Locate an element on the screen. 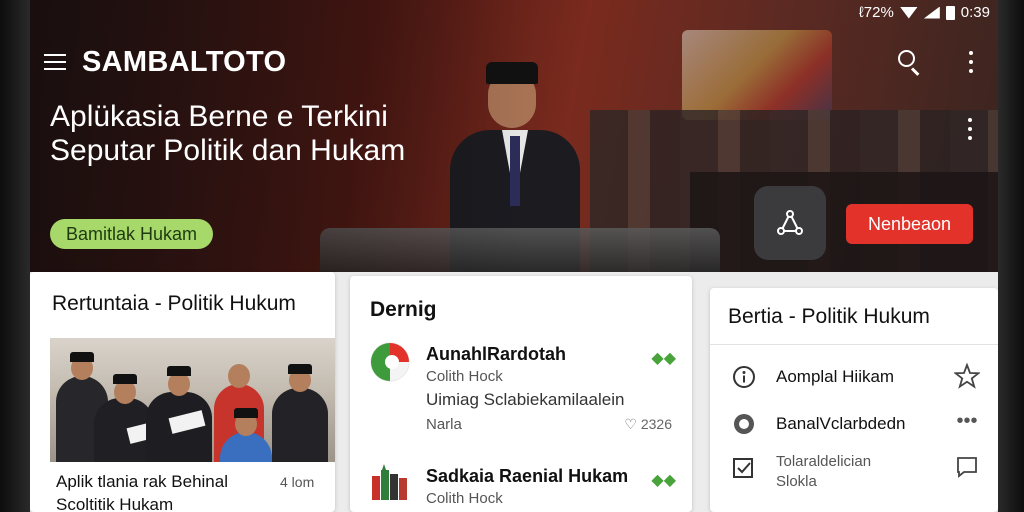 This screenshot has width=1024, height=512. row-label-line1: Tolaraldelician is located at coordinates (824, 461).